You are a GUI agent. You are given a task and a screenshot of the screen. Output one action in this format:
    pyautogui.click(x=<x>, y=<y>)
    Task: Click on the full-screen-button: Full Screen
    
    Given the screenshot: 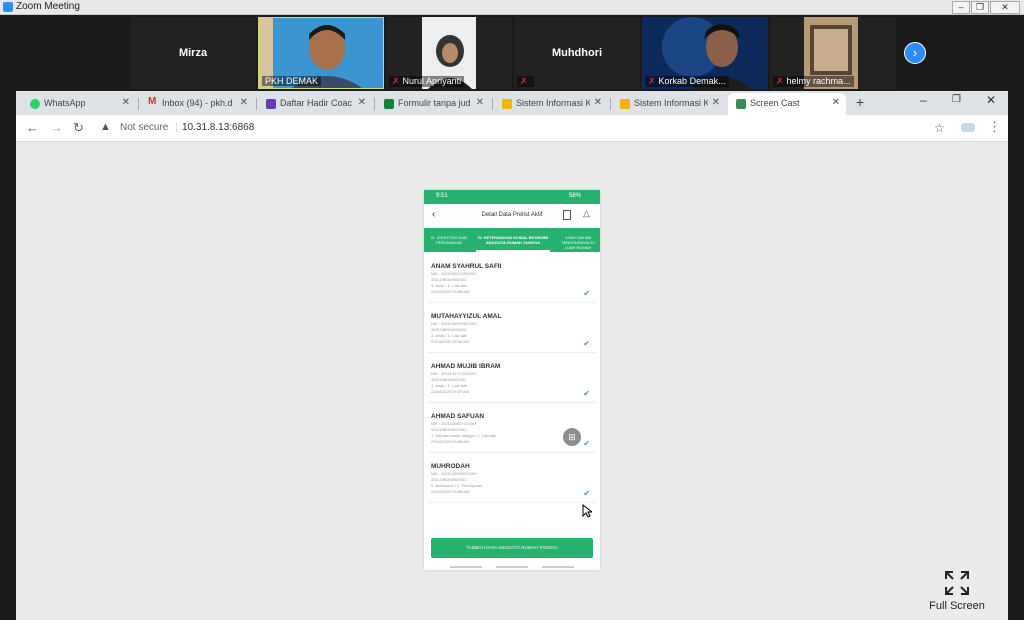 What is the action you would take?
    pyautogui.click(x=957, y=593)
    